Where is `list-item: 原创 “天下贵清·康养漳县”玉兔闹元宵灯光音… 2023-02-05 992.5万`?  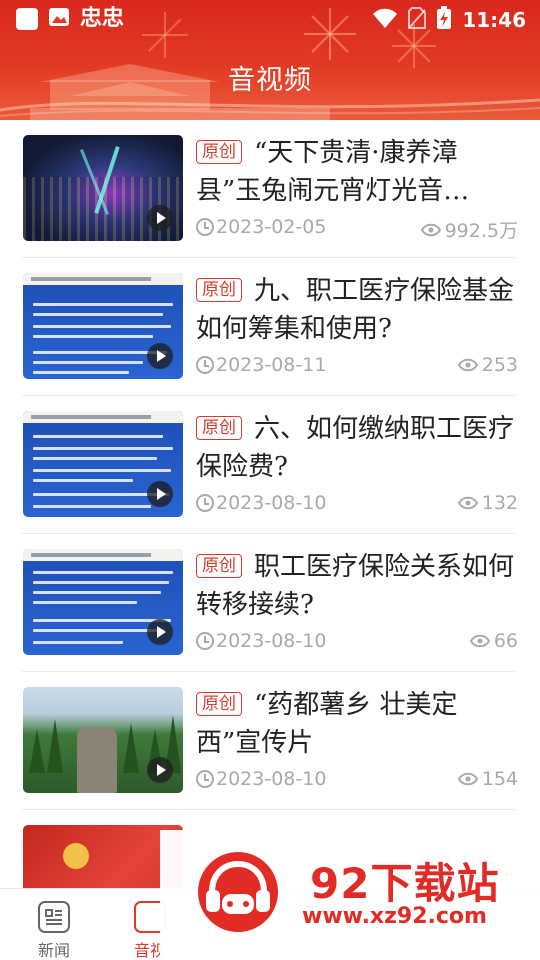
list-item: 原创 “天下贵清·康养漳县”玉兔闹元宵灯光音… 2023-02-05 992.5万 is located at coordinates (270, 189).